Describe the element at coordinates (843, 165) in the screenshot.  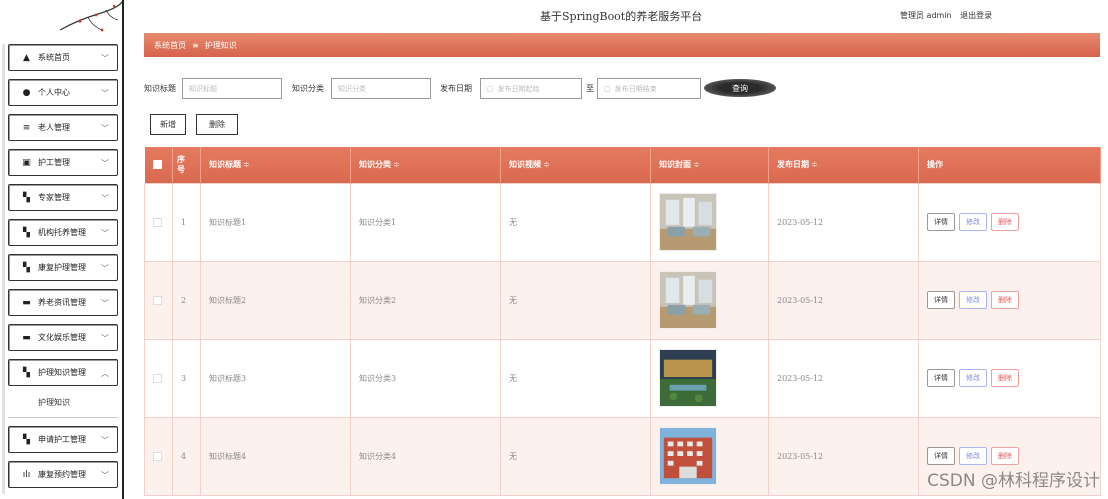
I see `column-header-date: 发布日期 ≑` at that location.